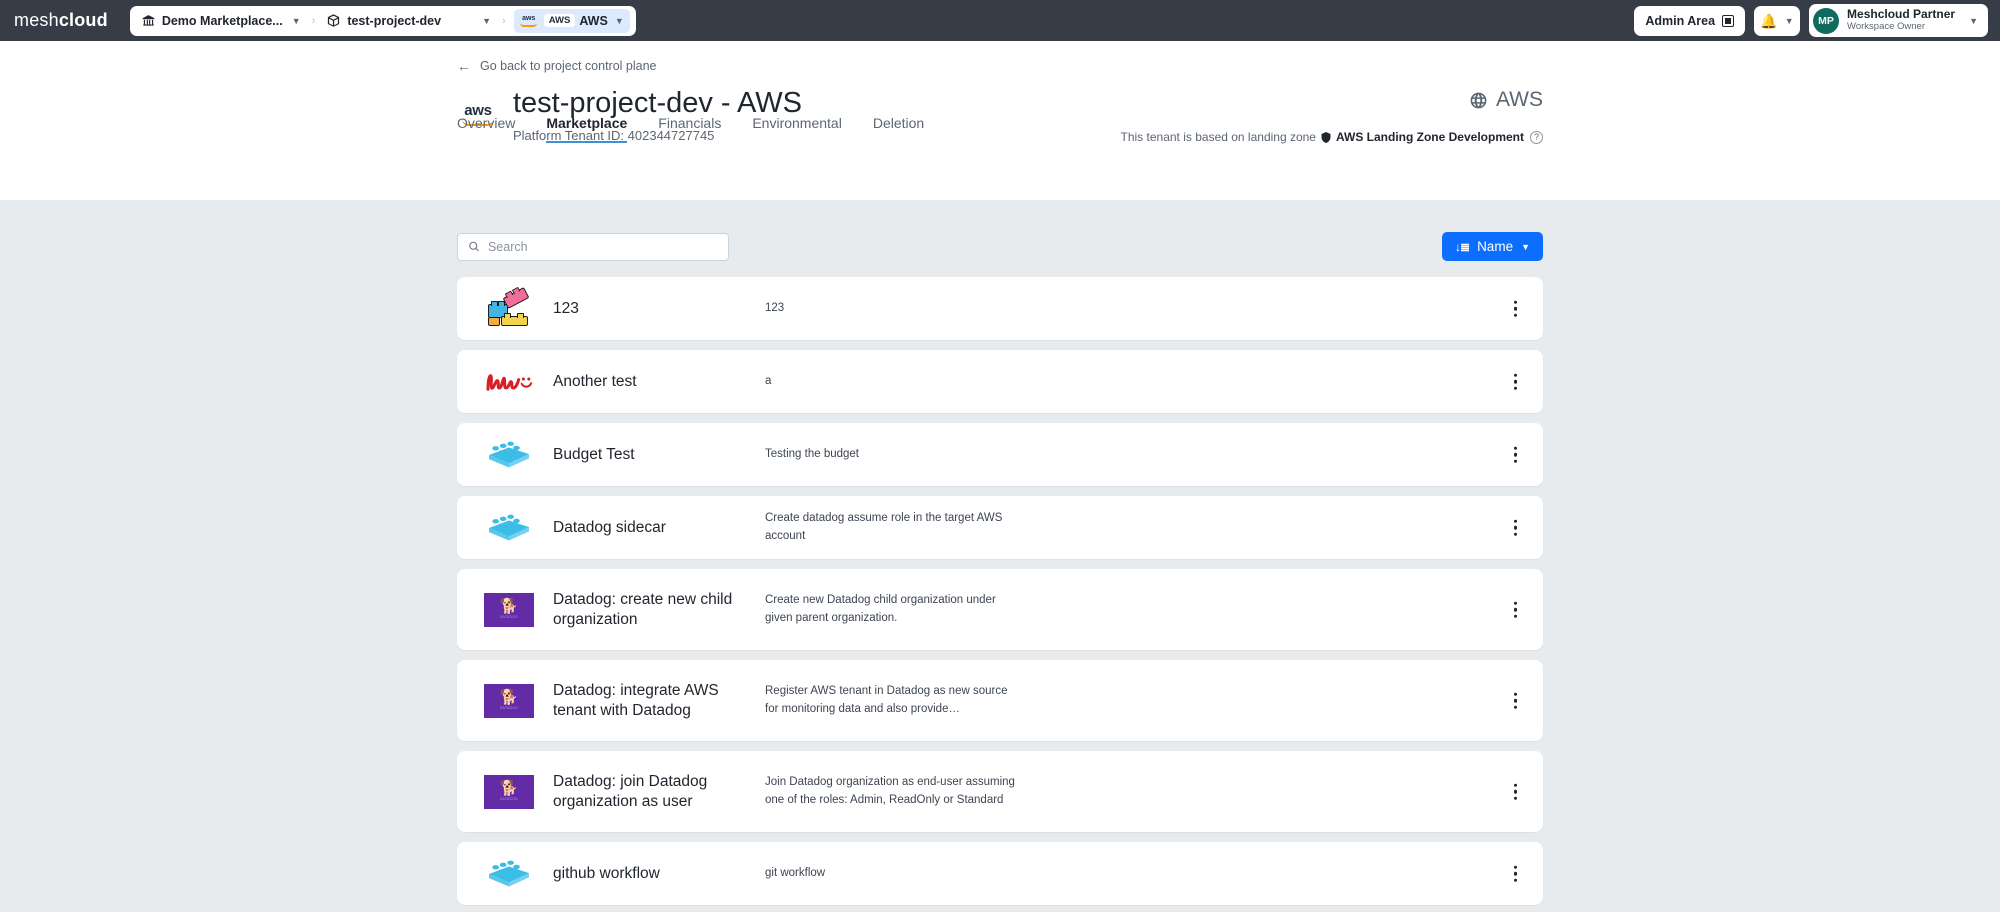 This screenshot has height=912, width=2000. I want to click on list-item-title: Another test, so click(595, 381).